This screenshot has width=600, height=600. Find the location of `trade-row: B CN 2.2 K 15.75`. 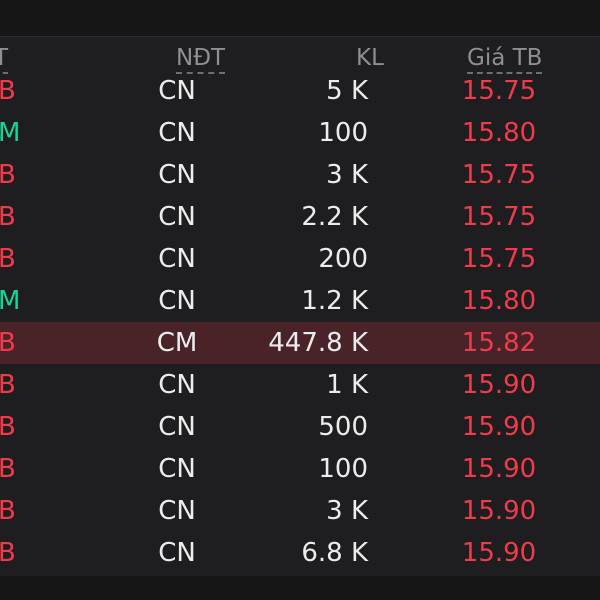

trade-row: B CN 2.2 K 15.75 is located at coordinates (300, 217).